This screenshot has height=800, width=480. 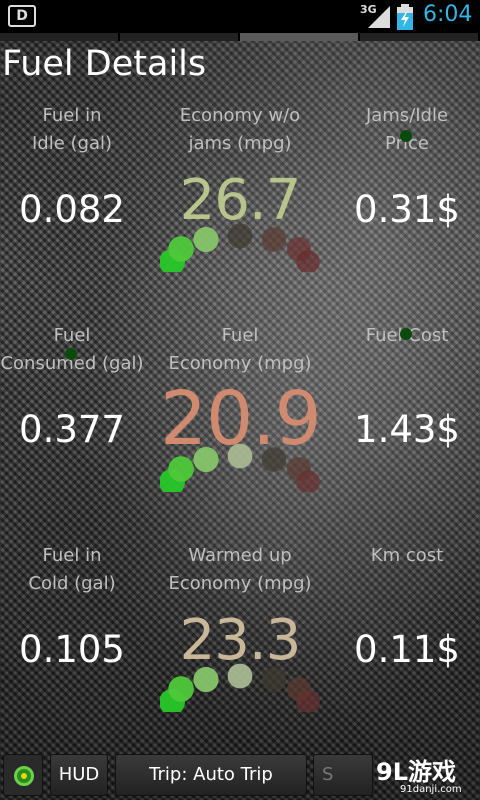 What do you see at coordinates (448, 14) in the screenshot?
I see `clock: 6:04` at bounding box center [448, 14].